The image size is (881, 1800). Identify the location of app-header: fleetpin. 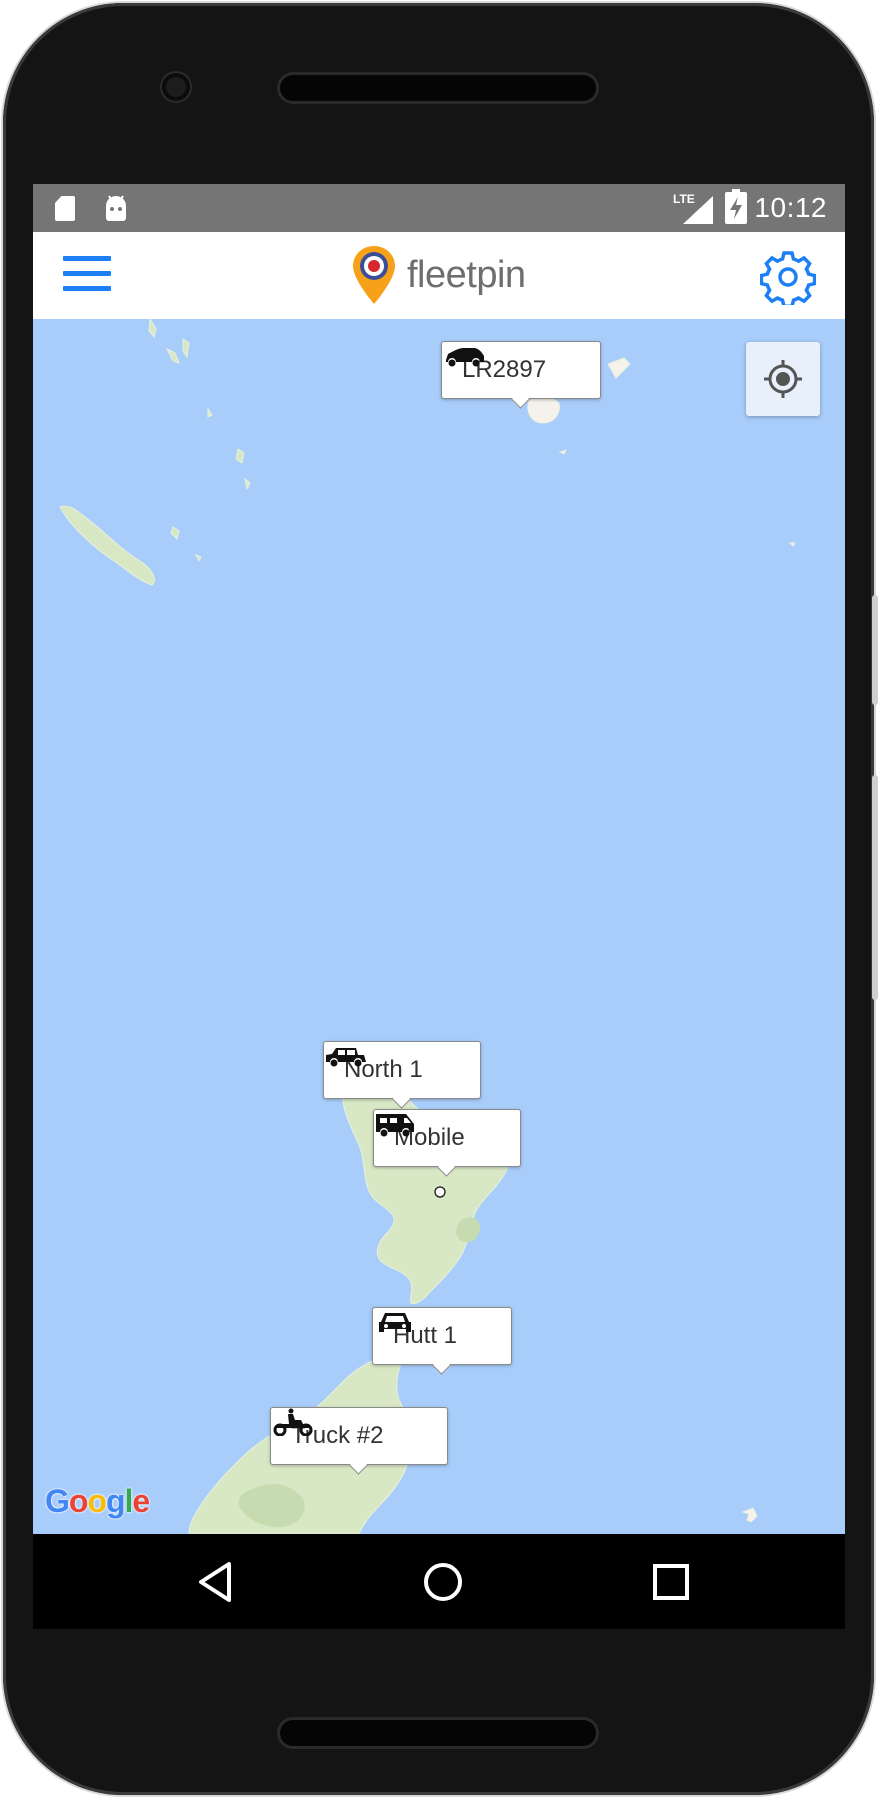
(439, 275).